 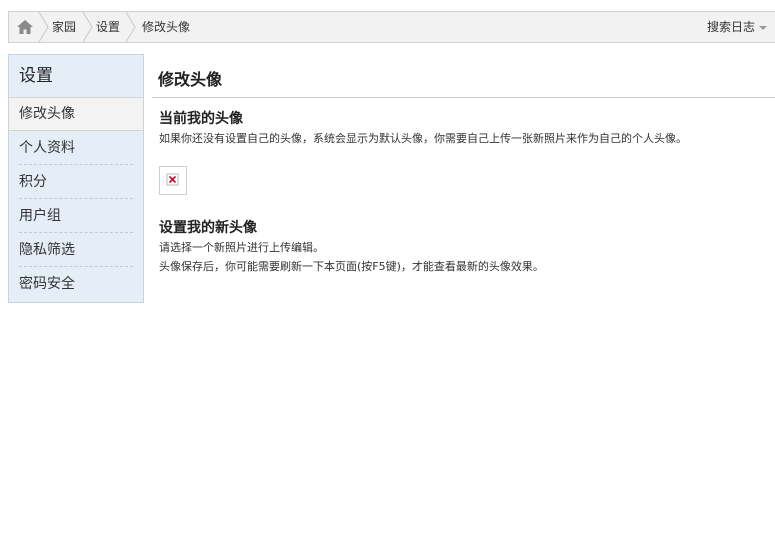 I want to click on sidebar-title: 设置, so click(x=36, y=76).